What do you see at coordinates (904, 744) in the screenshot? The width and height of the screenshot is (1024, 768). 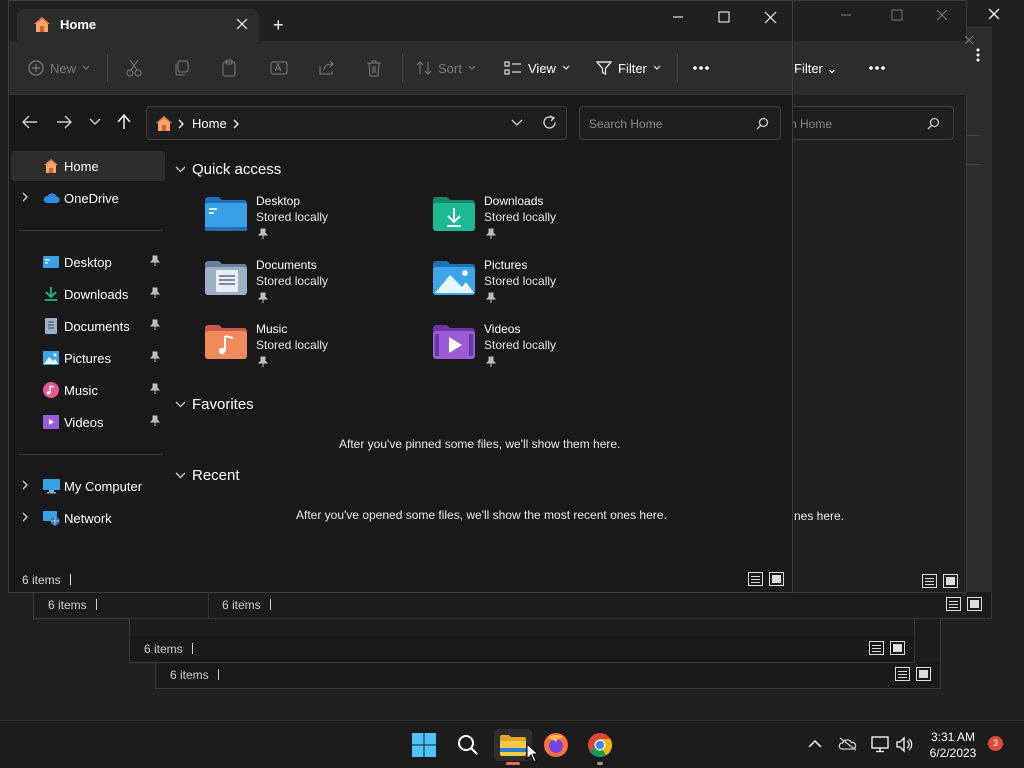 I see `volume-icon` at bounding box center [904, 744].